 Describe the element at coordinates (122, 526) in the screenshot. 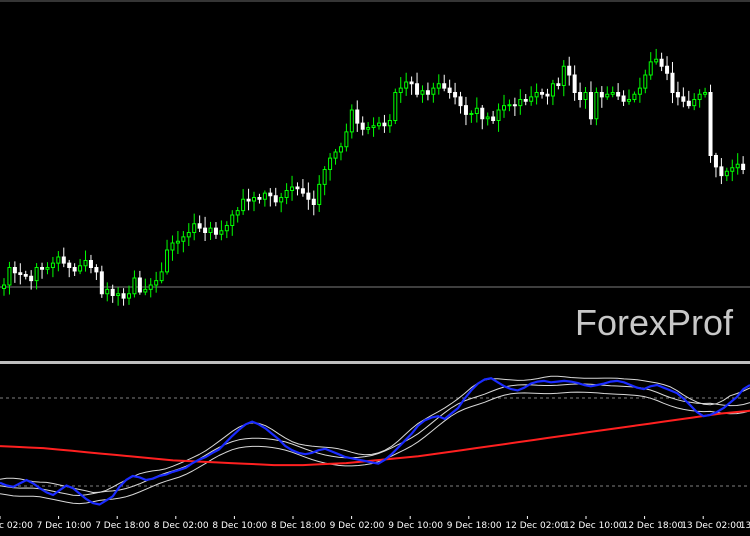

I see `time-tick-label: 7 Dec 18:00` at that location.